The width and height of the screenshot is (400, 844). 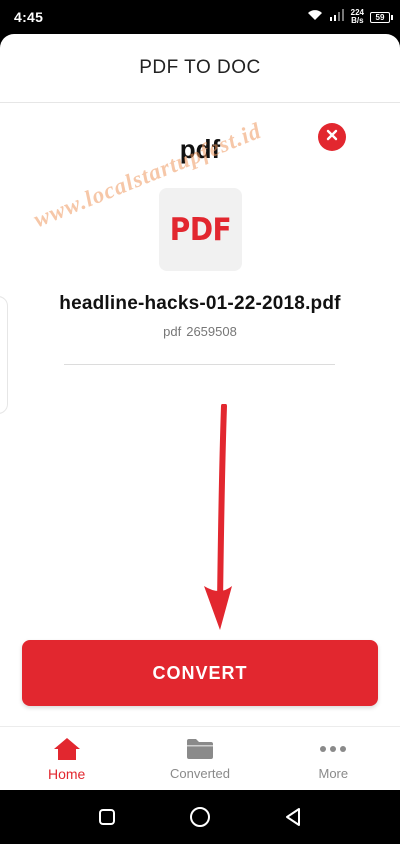 I want to click on nav-label-more: More, so click(x=333, y=773).